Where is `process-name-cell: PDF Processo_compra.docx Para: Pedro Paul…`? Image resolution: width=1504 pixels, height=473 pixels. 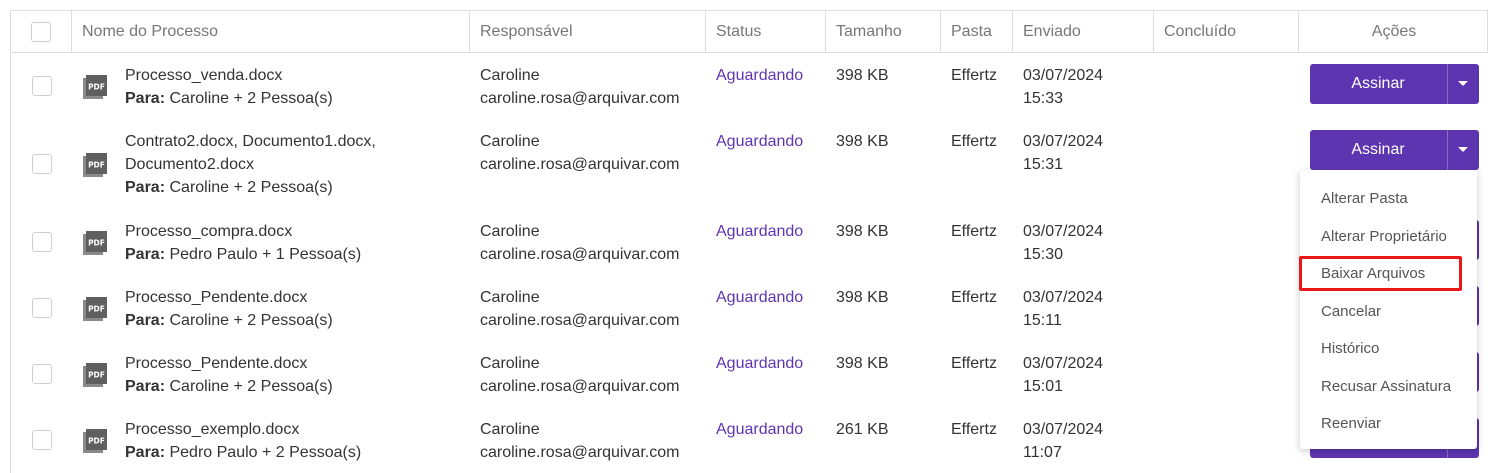 process-name-cell: PDF Processo_compra.docx Para: Pedro Paul… is located at coordinates (271, 242).